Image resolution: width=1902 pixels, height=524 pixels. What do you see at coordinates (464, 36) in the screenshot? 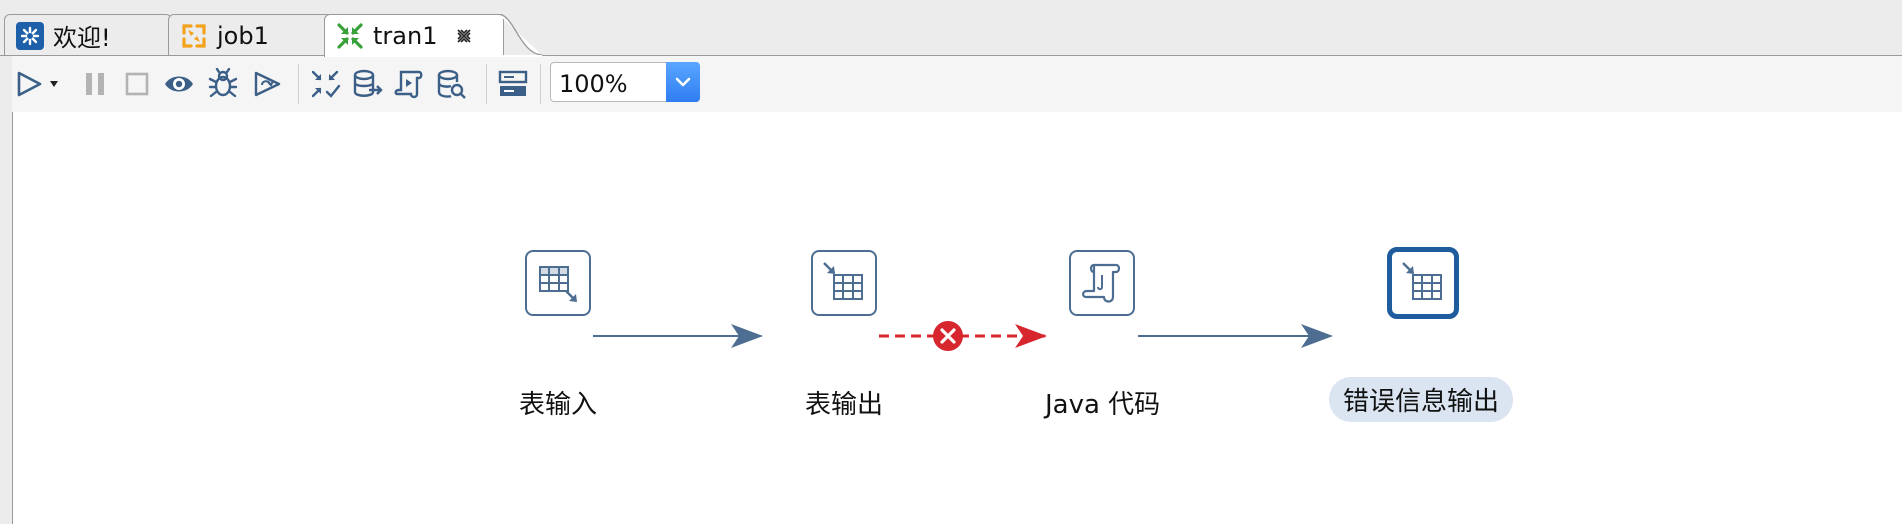
I see `close-icon` at bounding box center [464, 36].